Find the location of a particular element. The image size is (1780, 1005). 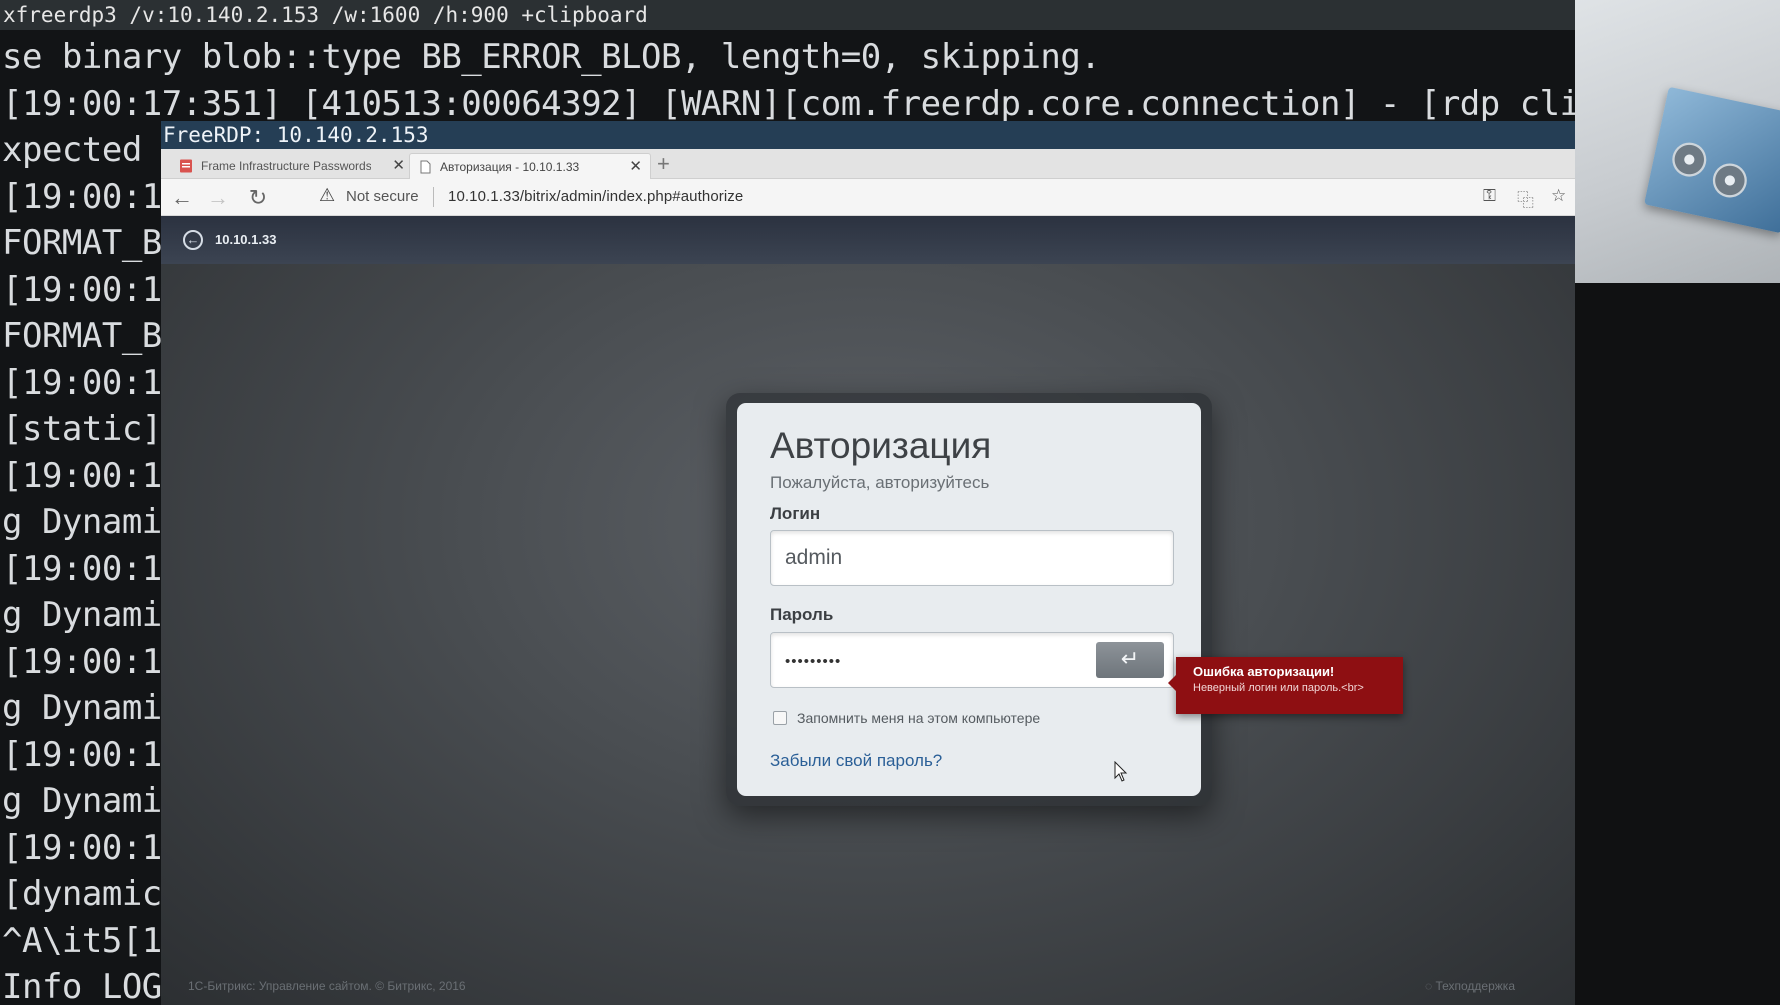

reload-button: ↻ is located at coordinates (258, 198).